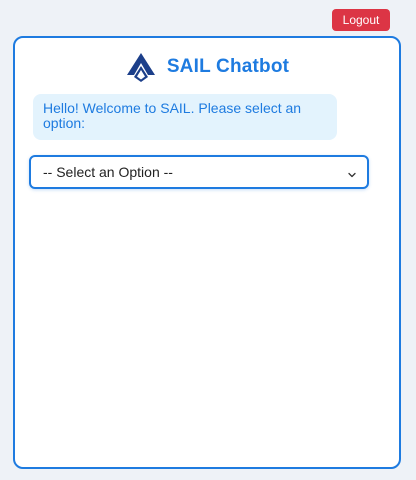 The height and width of the screenshot is (480, 416). What do you see at coordinates (352, 172) in the screenshot?
I see `chevron-down-icon` at bounding box center [352, 172].